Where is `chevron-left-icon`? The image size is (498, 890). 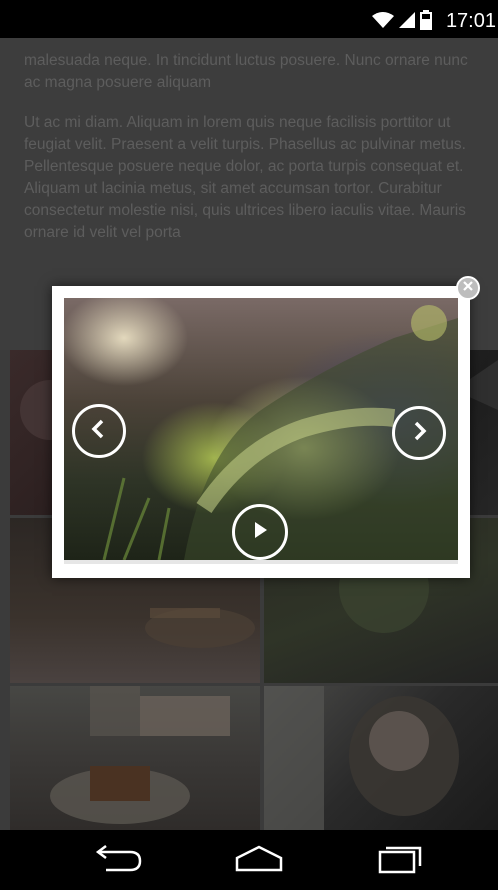 chevron-left-icon is located at coordinates (99, 431).